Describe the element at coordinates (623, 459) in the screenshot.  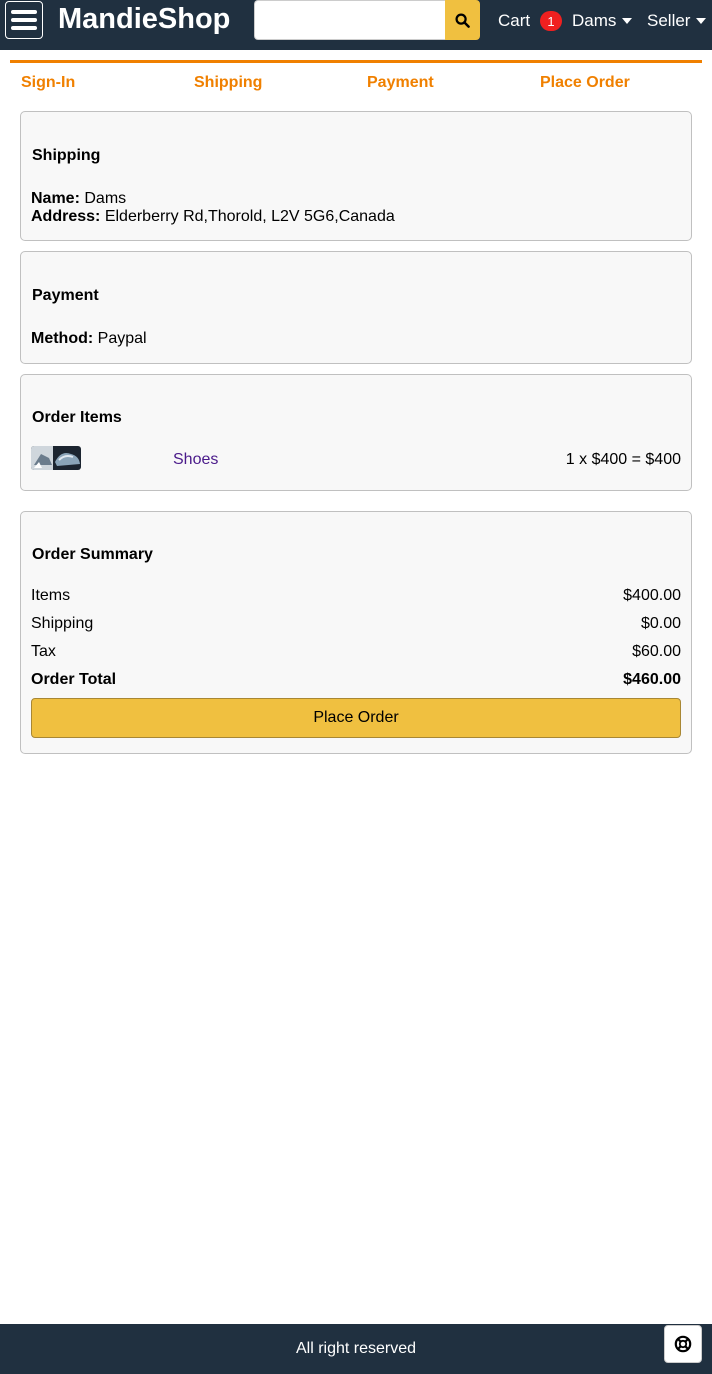
I see `item-price-line: 1 x $400 = $400` at that location.